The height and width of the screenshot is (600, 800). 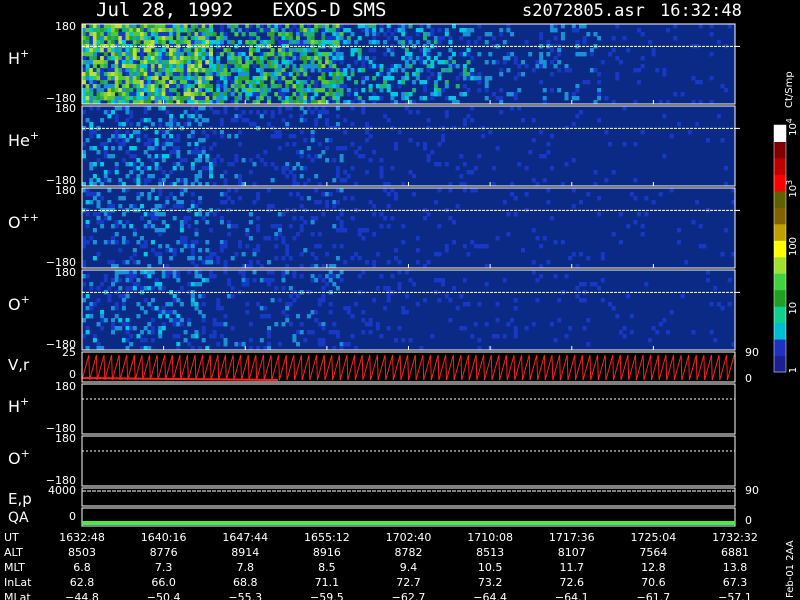 I want to click on table-row-label: MLat, so click(x=17, y=595).